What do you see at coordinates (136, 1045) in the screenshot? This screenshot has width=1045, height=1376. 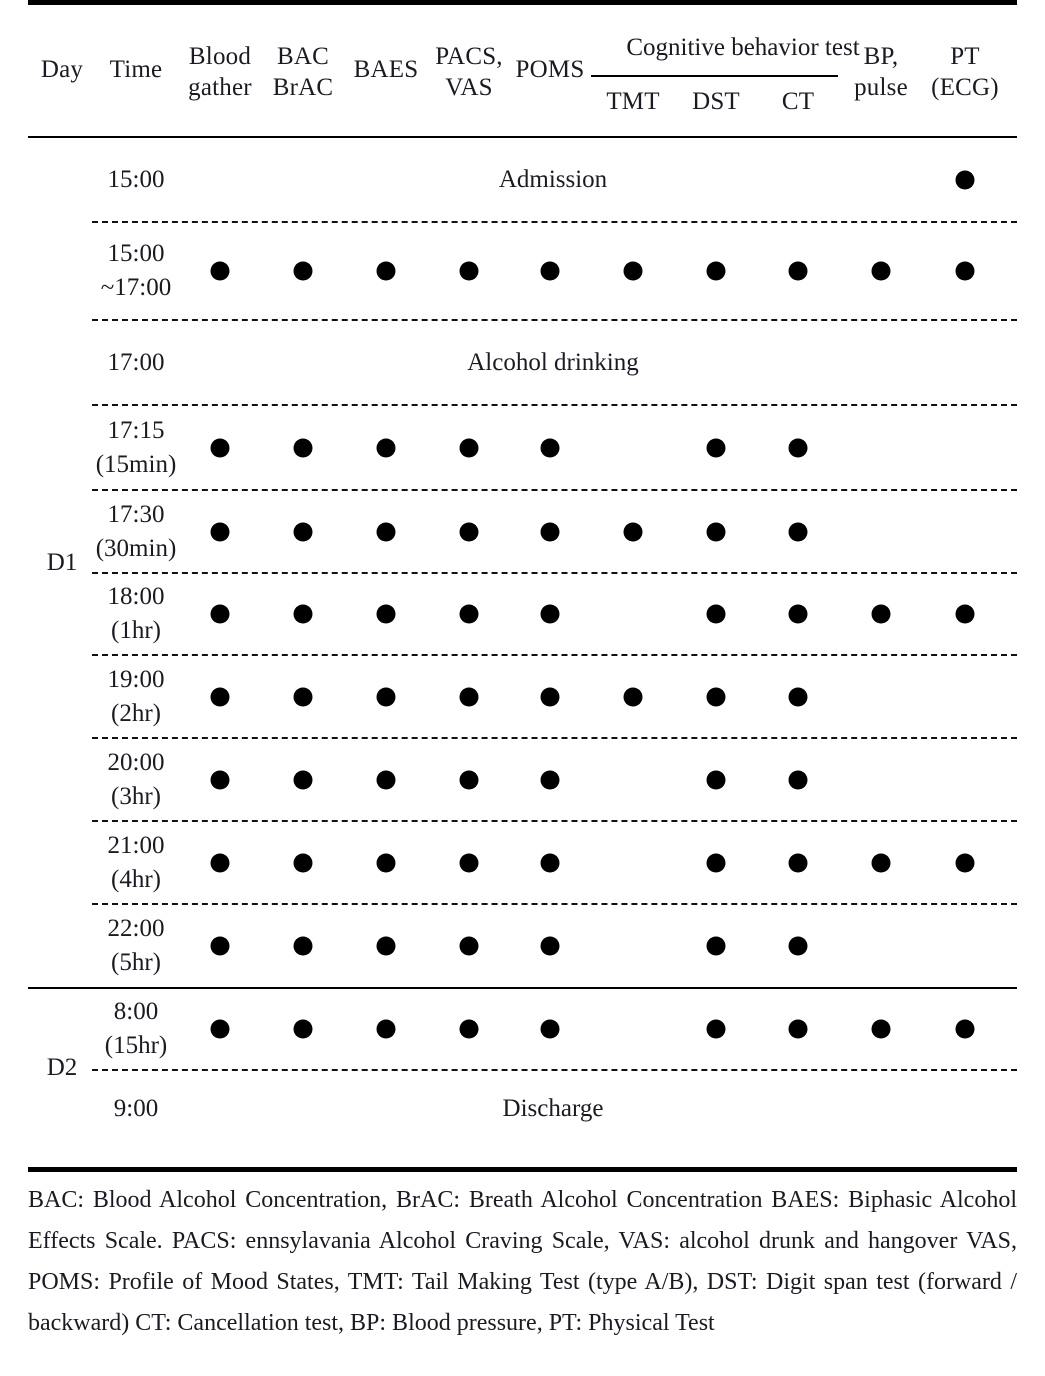 I see `row-time-line: (15hr)` at bounding box center [136, 1045].